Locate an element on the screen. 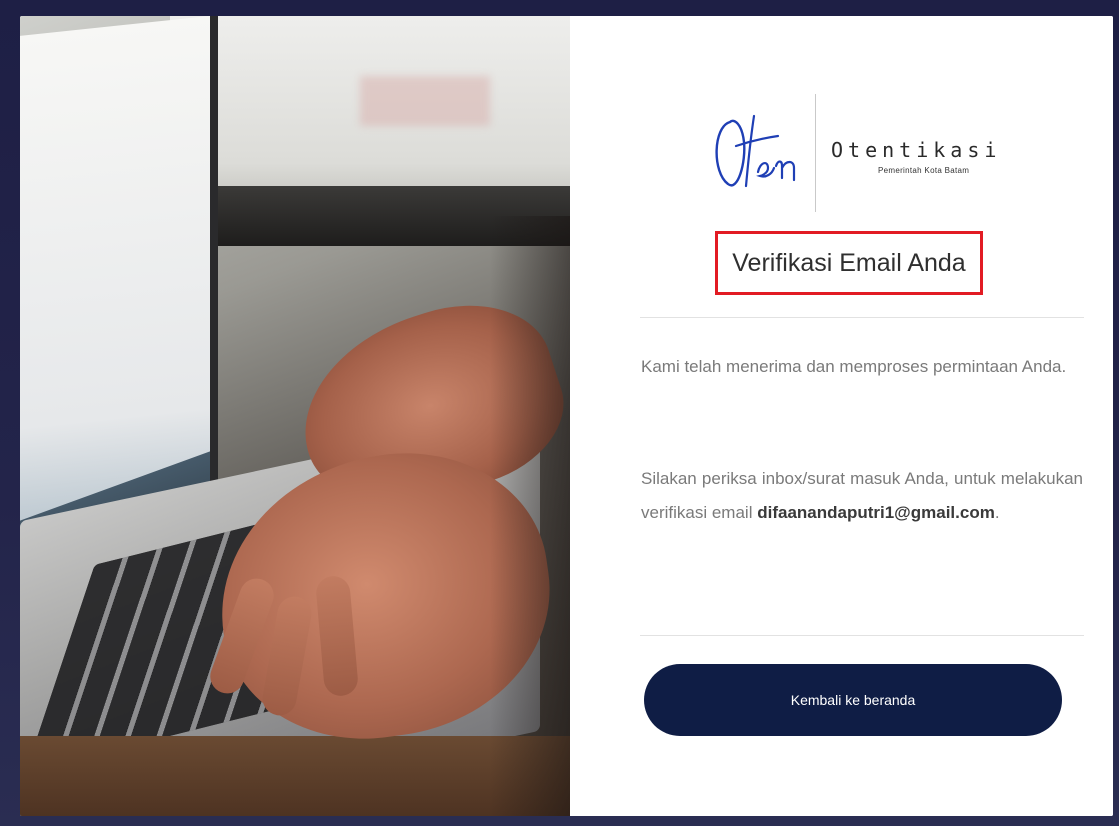 The width and height of the screenshot is (1119, 826). message-paragraph-2-end: . is located at coordinates (997, 512).